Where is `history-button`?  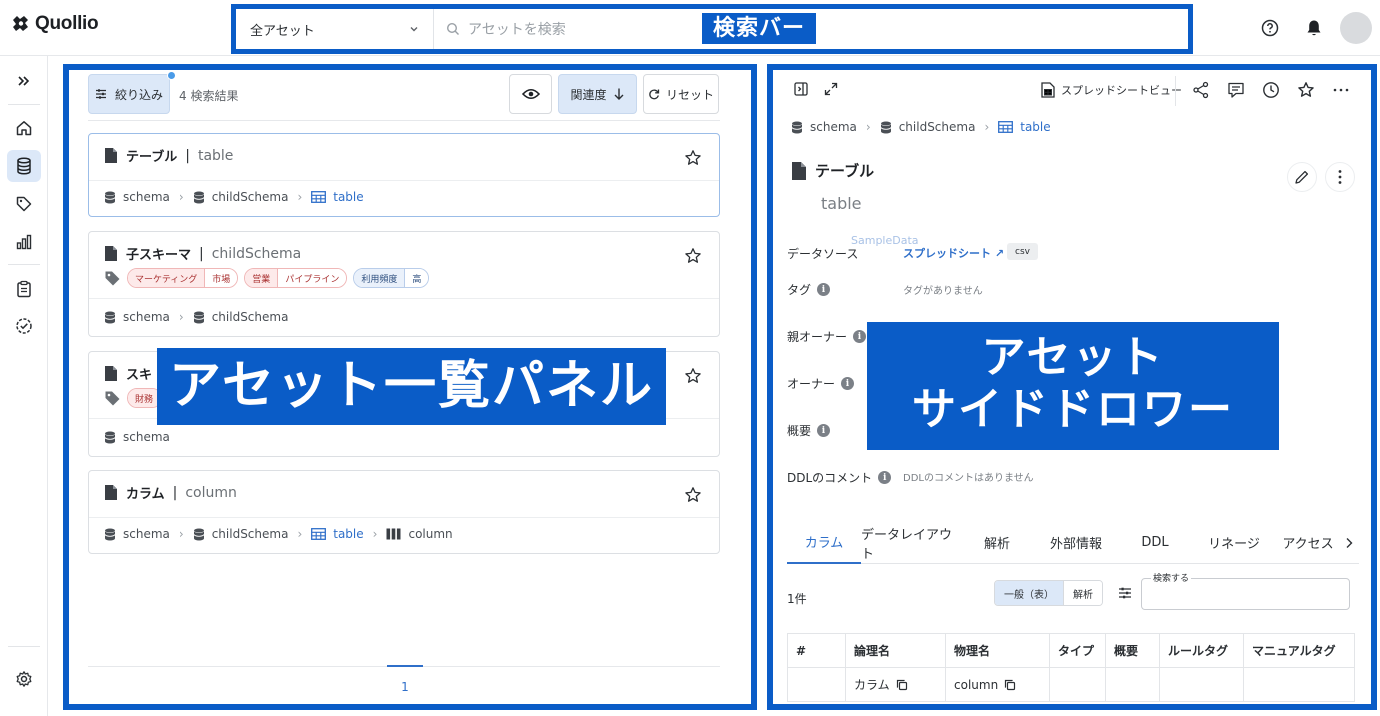 history-button is located at coordinates (1271, 90).